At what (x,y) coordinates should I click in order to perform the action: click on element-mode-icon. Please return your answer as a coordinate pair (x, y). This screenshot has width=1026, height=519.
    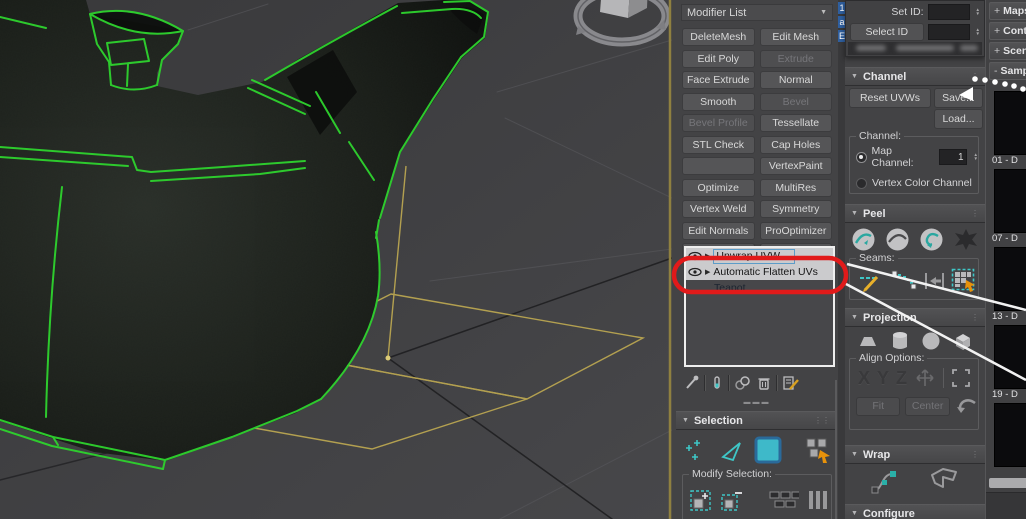
    Looking at the image, I should click on (768, 450).